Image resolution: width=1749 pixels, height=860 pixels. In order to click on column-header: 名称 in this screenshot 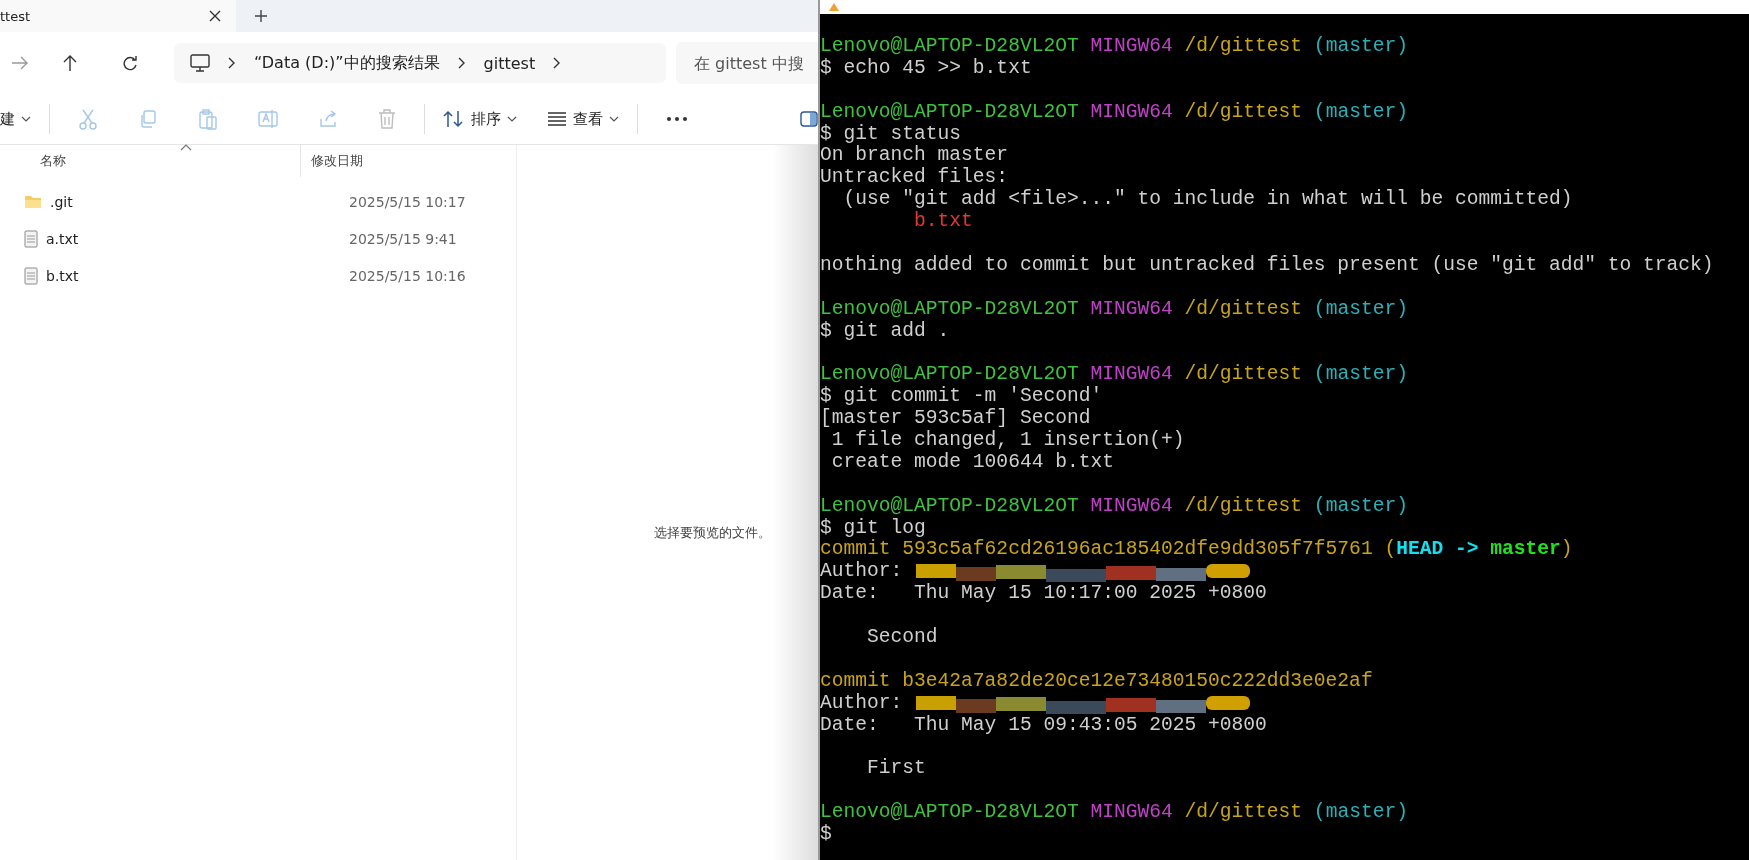, I will do `click(53, 160)`.